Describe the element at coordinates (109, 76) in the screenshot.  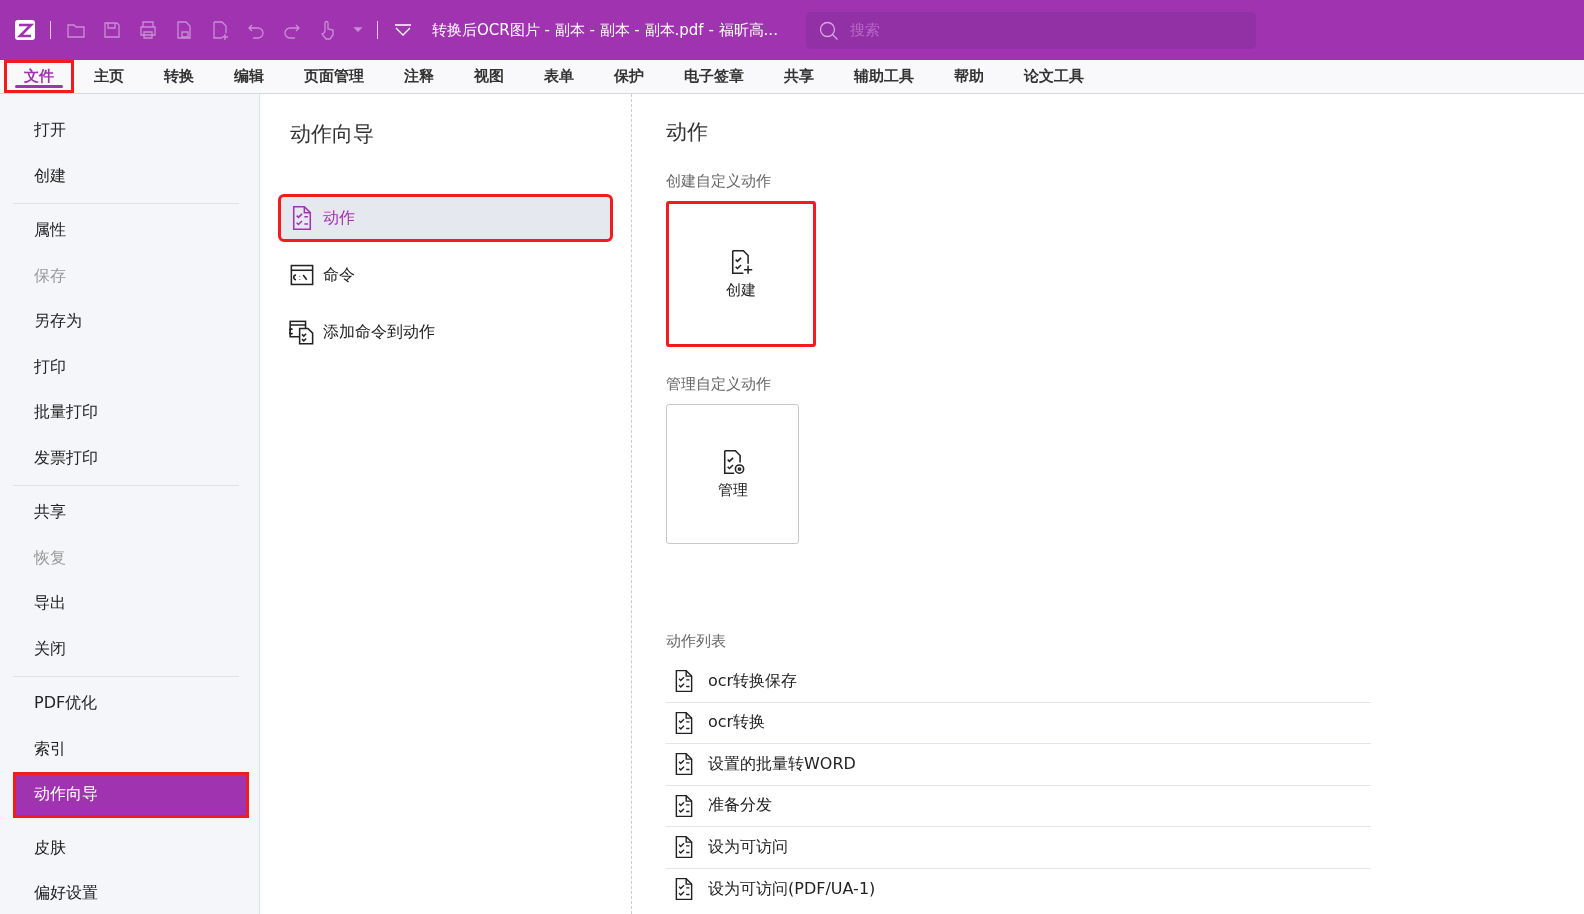
I see `menu-tab: 主页` at that location.